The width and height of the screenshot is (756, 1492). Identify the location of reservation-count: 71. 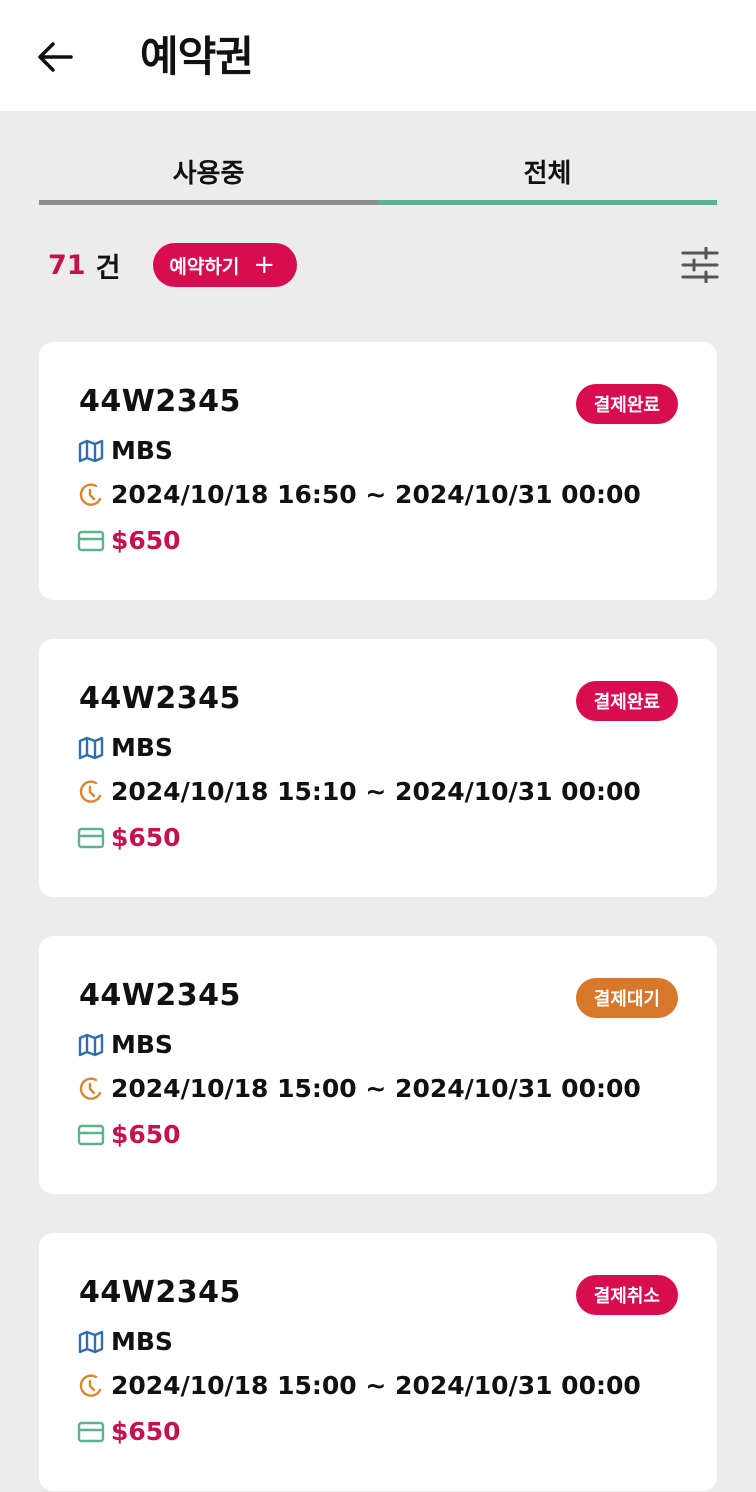
(67, 265).